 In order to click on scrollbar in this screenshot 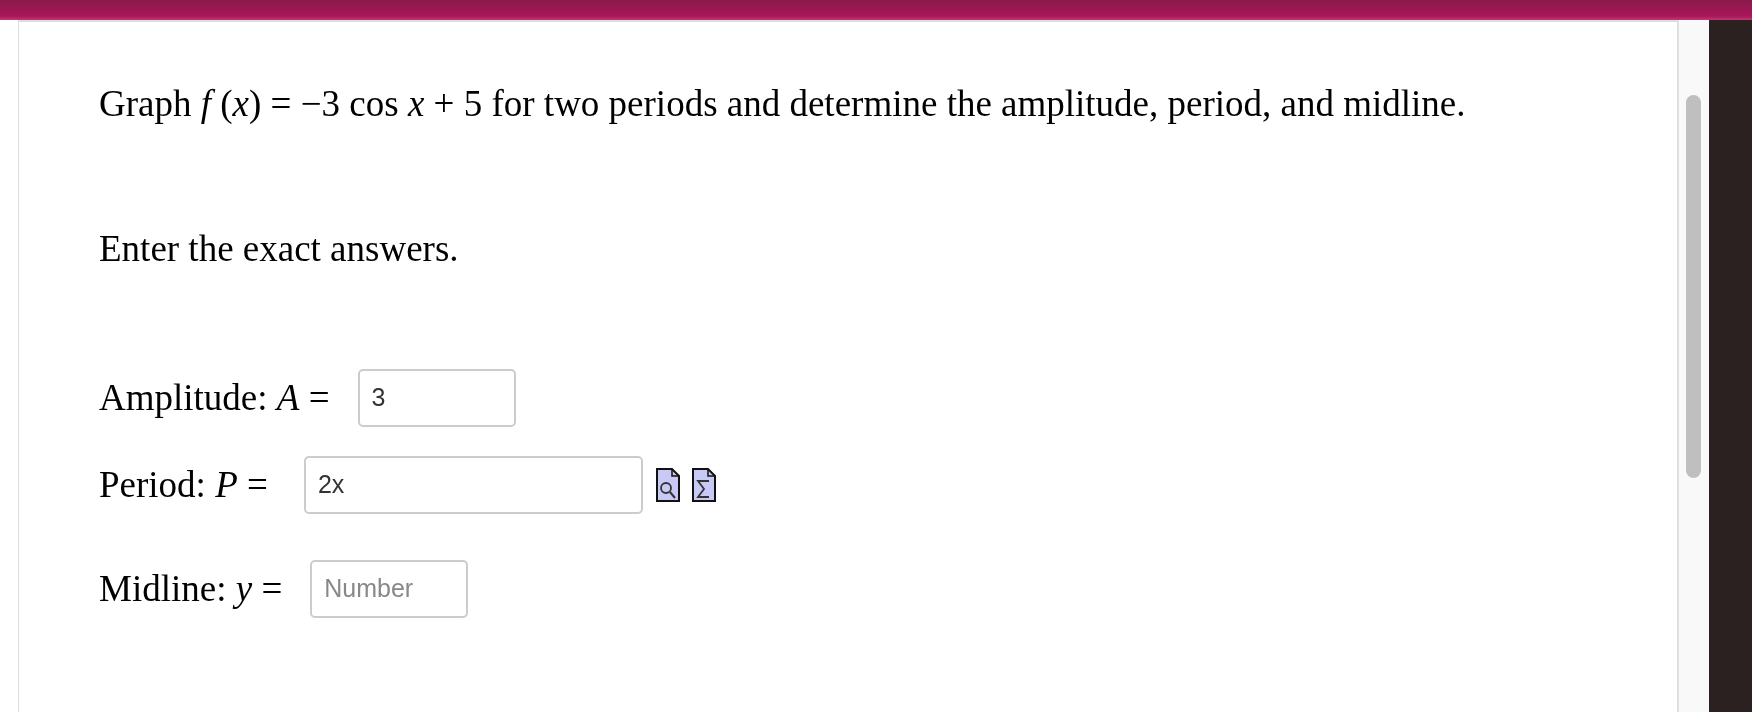, I will do `click(1693, 286)`.